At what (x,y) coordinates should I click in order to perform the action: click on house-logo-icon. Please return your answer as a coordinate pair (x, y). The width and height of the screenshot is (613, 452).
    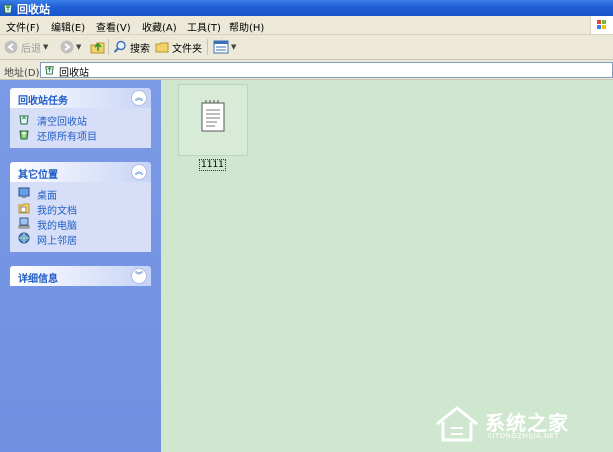
    Looking at the image, I should click on (457, 424).